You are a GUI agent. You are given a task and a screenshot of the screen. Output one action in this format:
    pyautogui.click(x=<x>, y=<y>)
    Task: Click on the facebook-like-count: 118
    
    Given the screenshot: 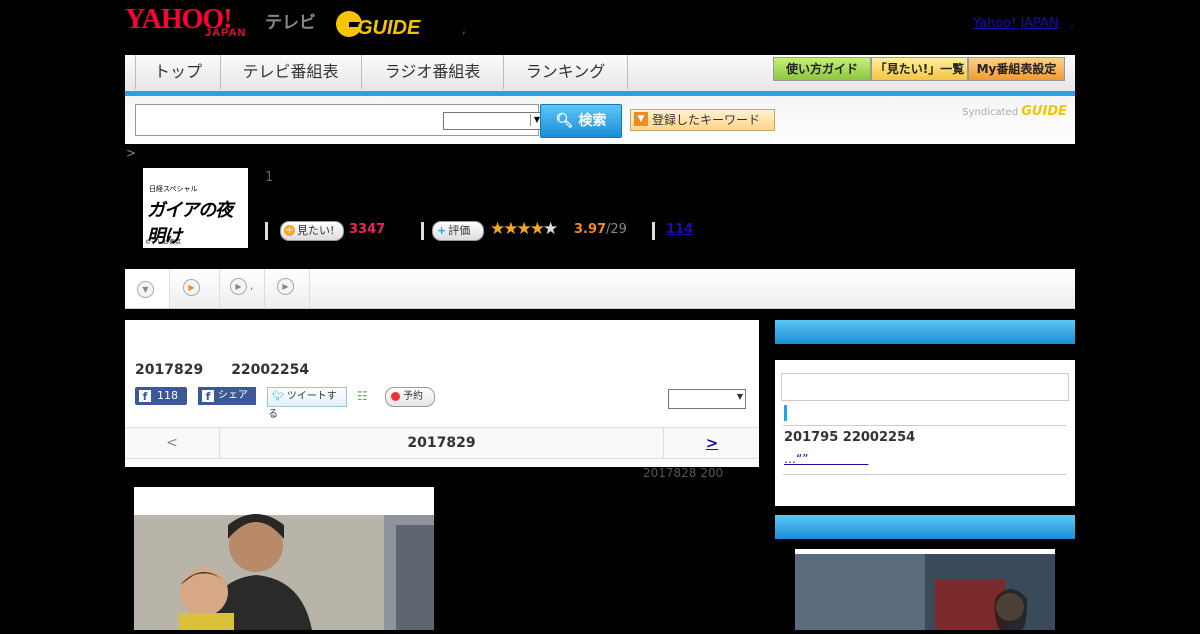 What is the action you would take?
    pyautogui.click(x=167, y=395)
    